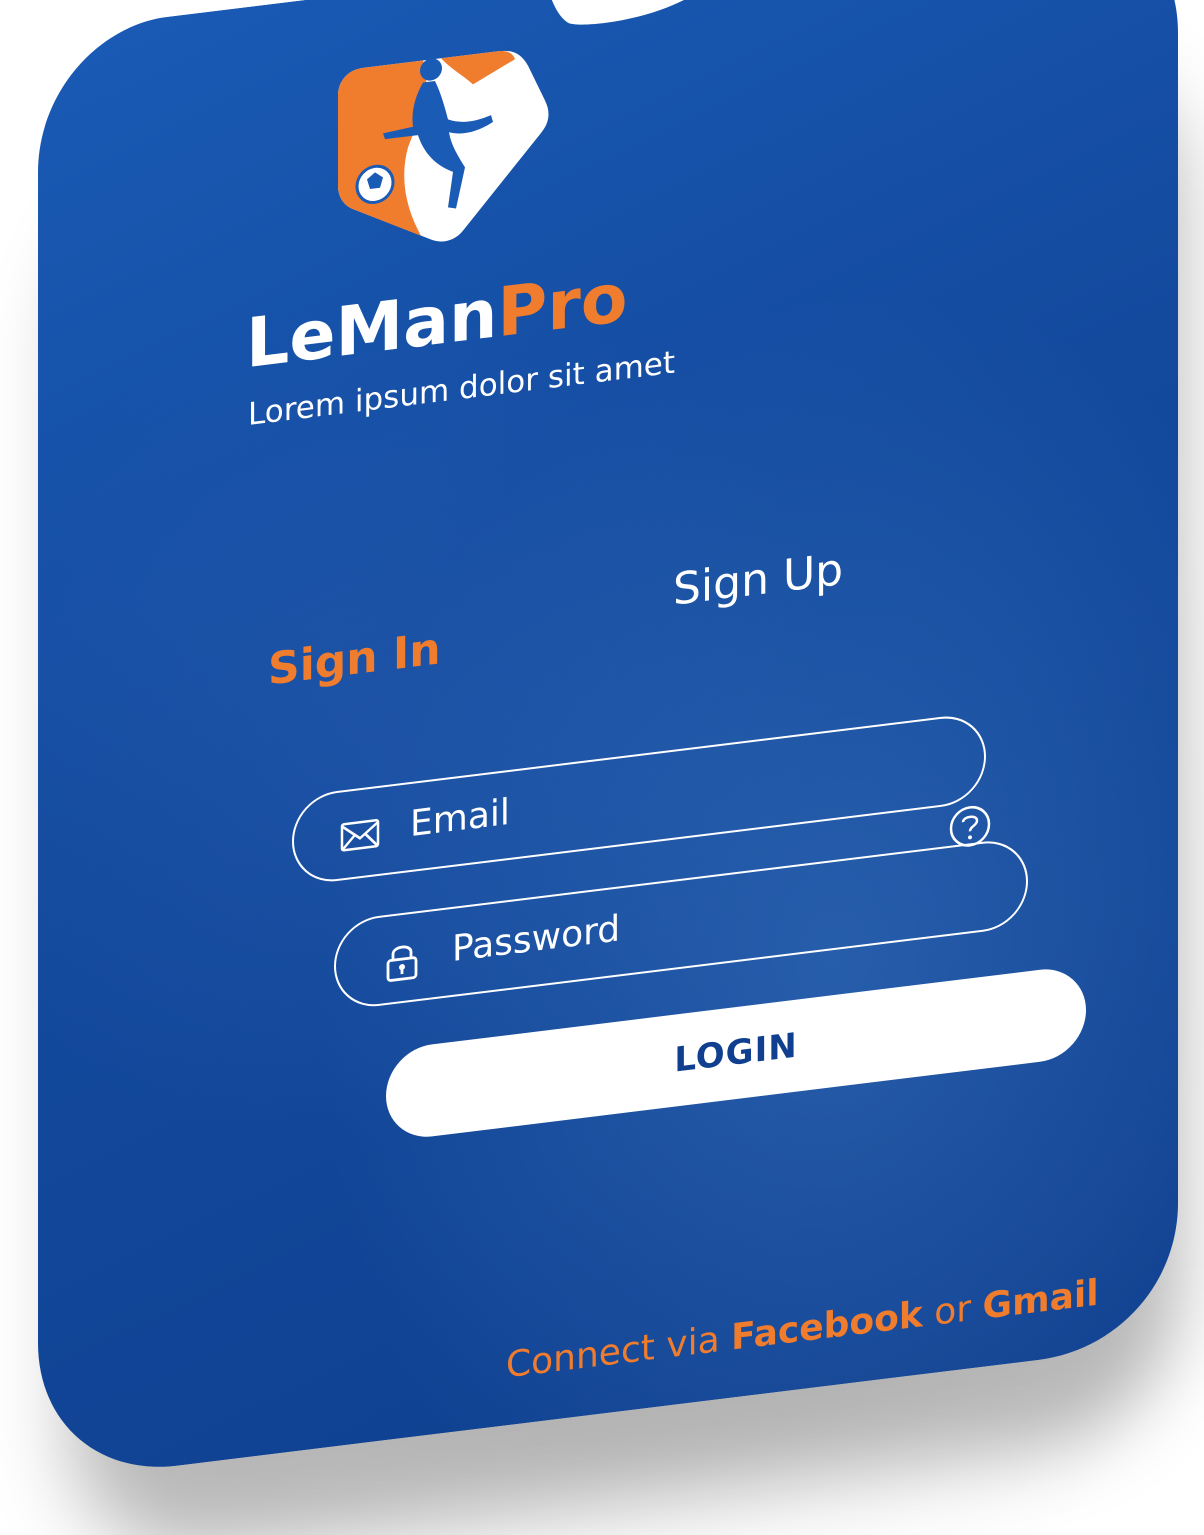 The image size is (1204, 1535). I want to click on login-button-label: LOGIN, so click(736, 1053).